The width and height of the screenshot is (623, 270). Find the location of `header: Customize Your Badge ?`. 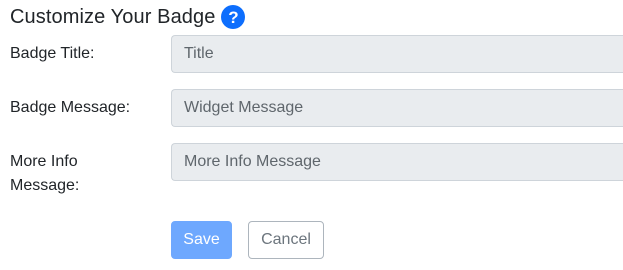

header: Customize Your Badge ? is located at coordinates (128, 17).